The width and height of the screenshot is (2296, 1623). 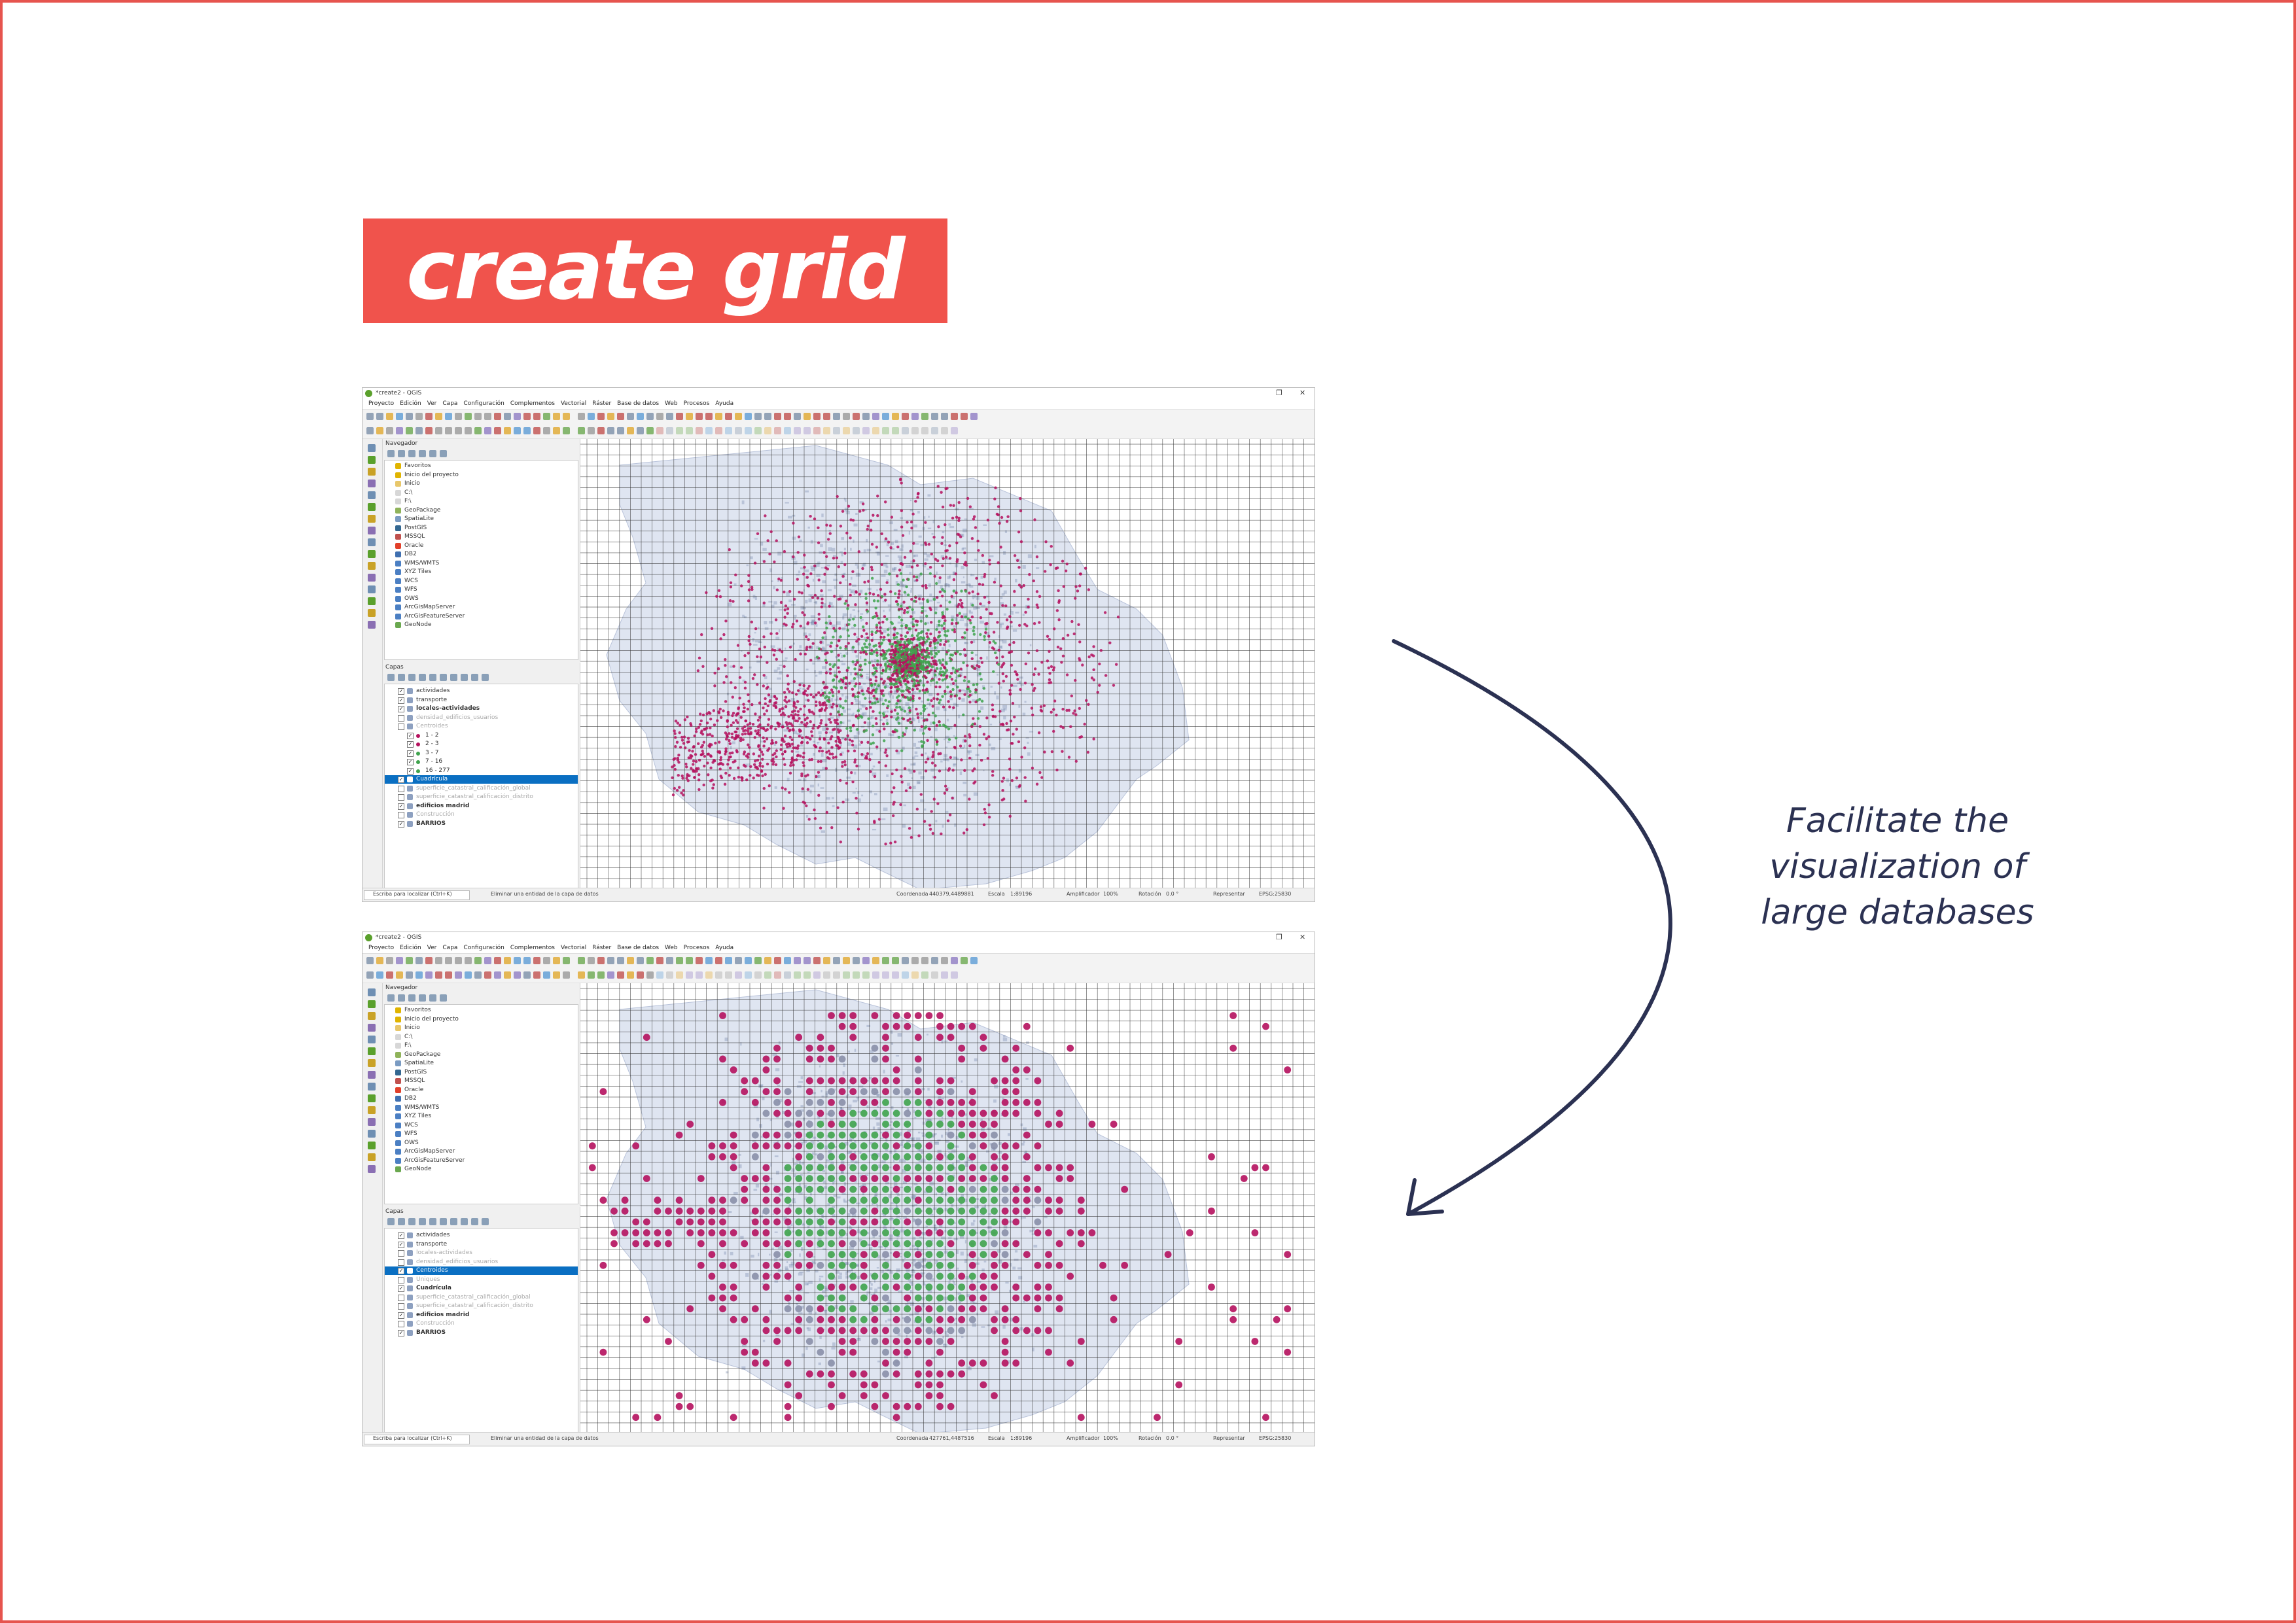 I want to click on layer-item: ✓ actividades, so click(x=481, y=1235).